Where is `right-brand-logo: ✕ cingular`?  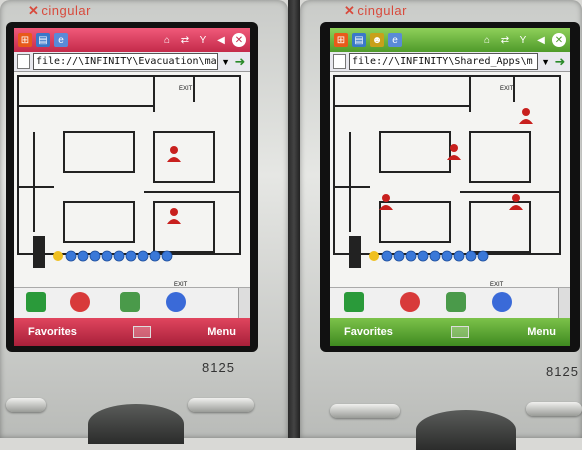 right-brand-logo: ✕ cingular is located at coordinates (375, 10).